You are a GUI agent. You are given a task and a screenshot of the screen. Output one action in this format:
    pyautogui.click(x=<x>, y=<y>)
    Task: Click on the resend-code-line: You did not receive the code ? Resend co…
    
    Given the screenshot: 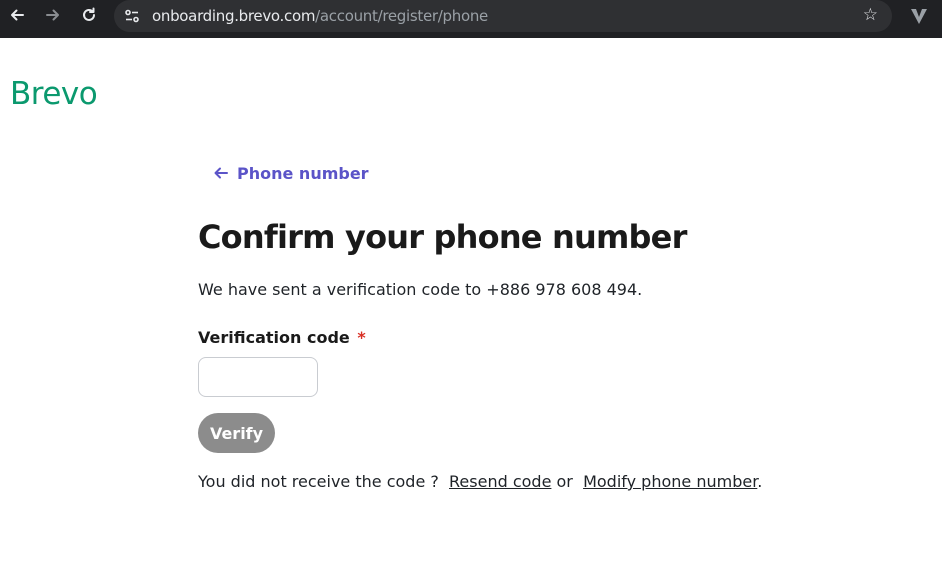 What is the action you would take?
    pyautogui.click(x=480, y=481)
    